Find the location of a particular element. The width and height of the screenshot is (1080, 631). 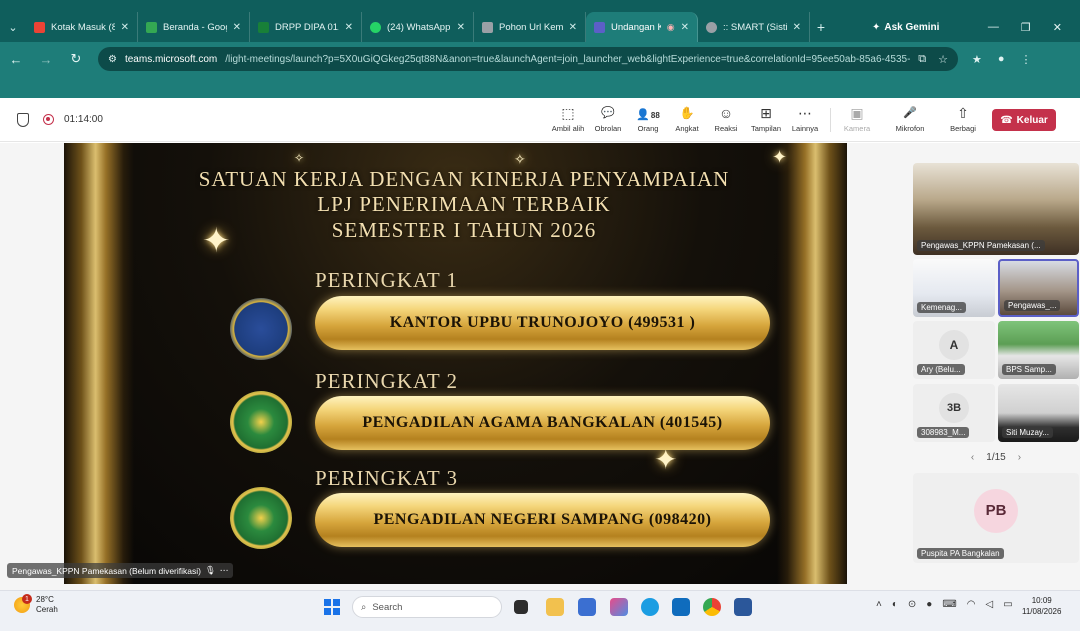

clock-date: 11/08/2026 is located at coordinates (1042, 611).